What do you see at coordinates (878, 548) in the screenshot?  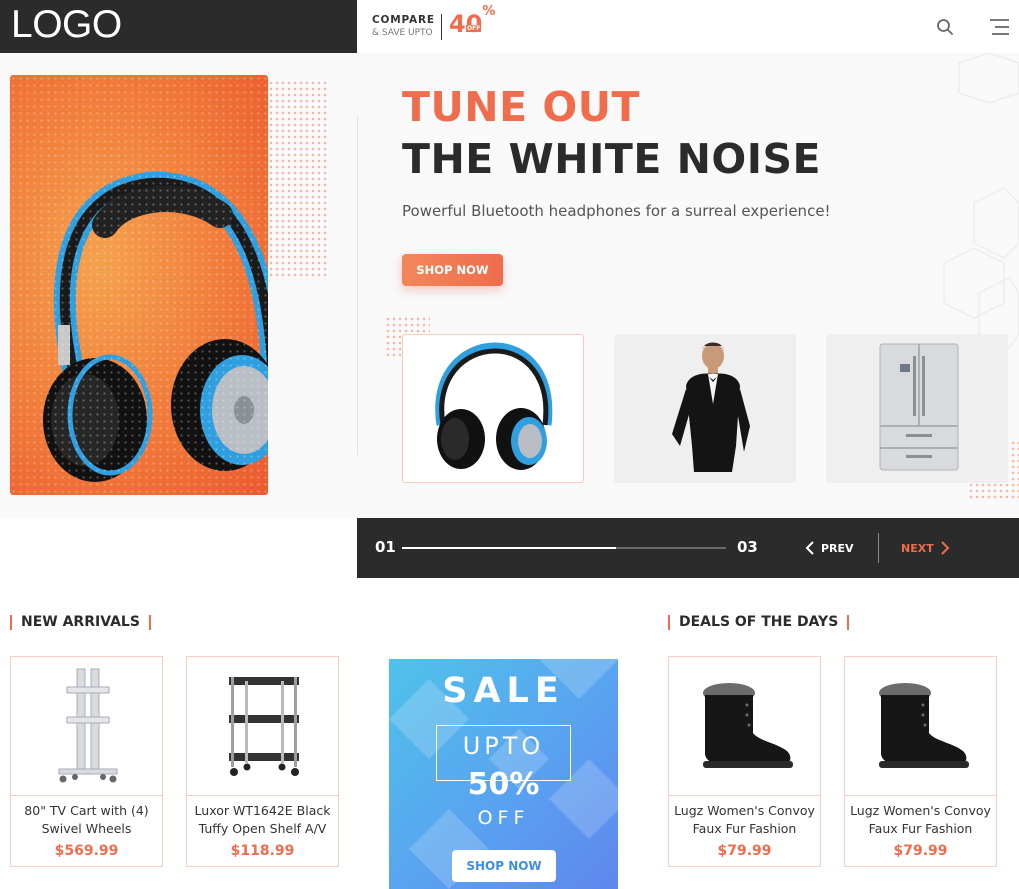 I see `slider-nav-divider` at bounding box center [878, 548].